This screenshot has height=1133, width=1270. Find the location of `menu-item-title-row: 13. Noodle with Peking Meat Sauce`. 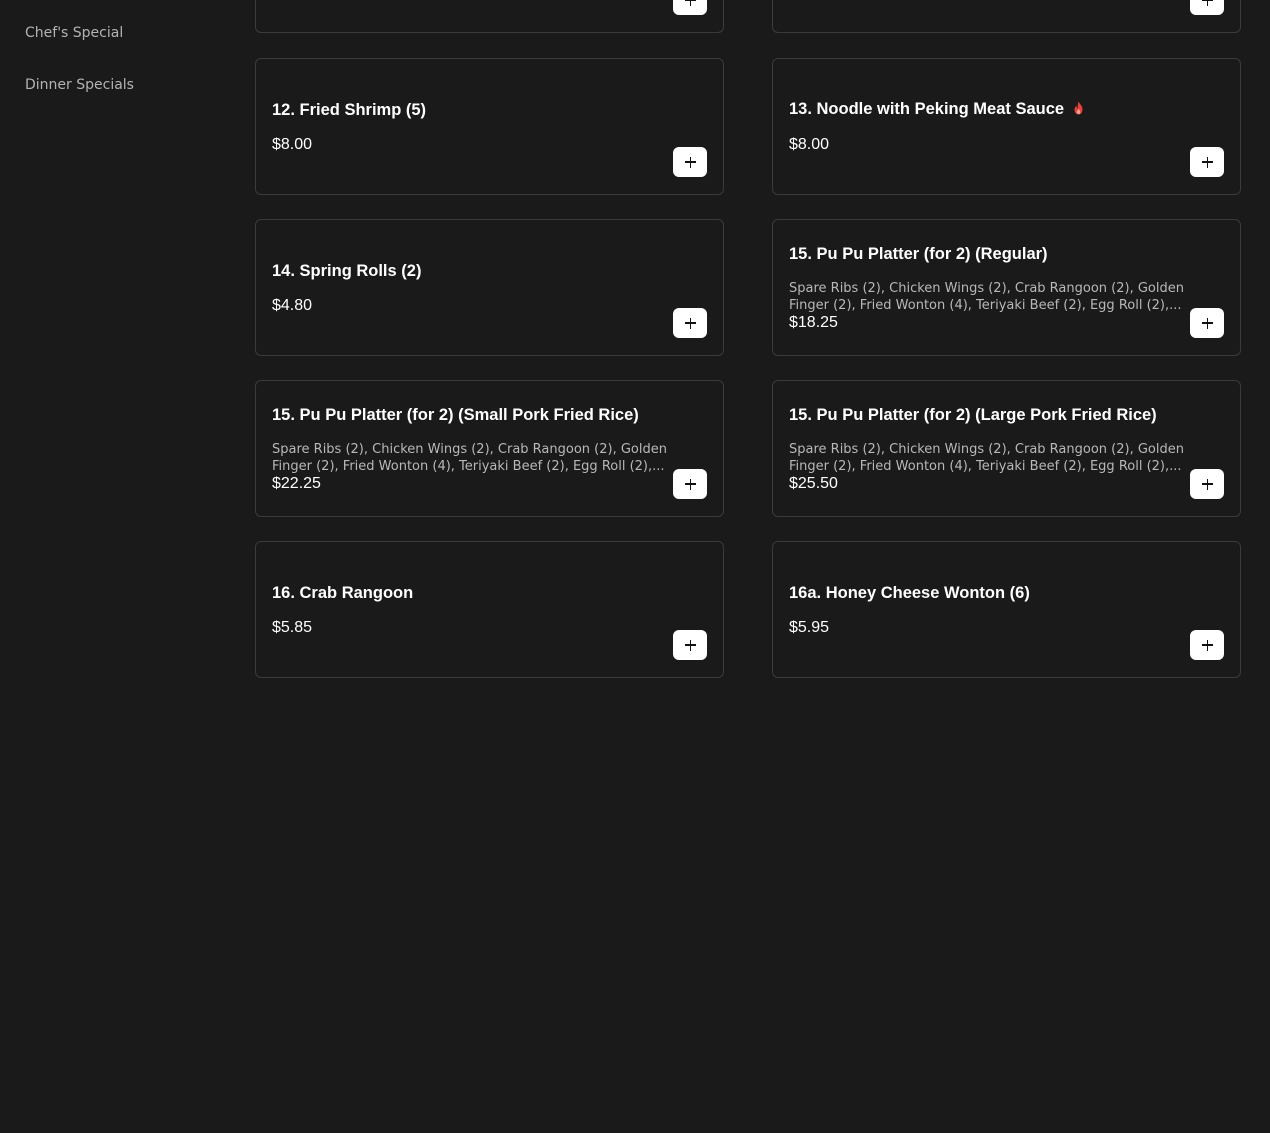

menu-item-title-row: 13. Noodle with Peking Meat Sauce is located at coordinates (936, 109).